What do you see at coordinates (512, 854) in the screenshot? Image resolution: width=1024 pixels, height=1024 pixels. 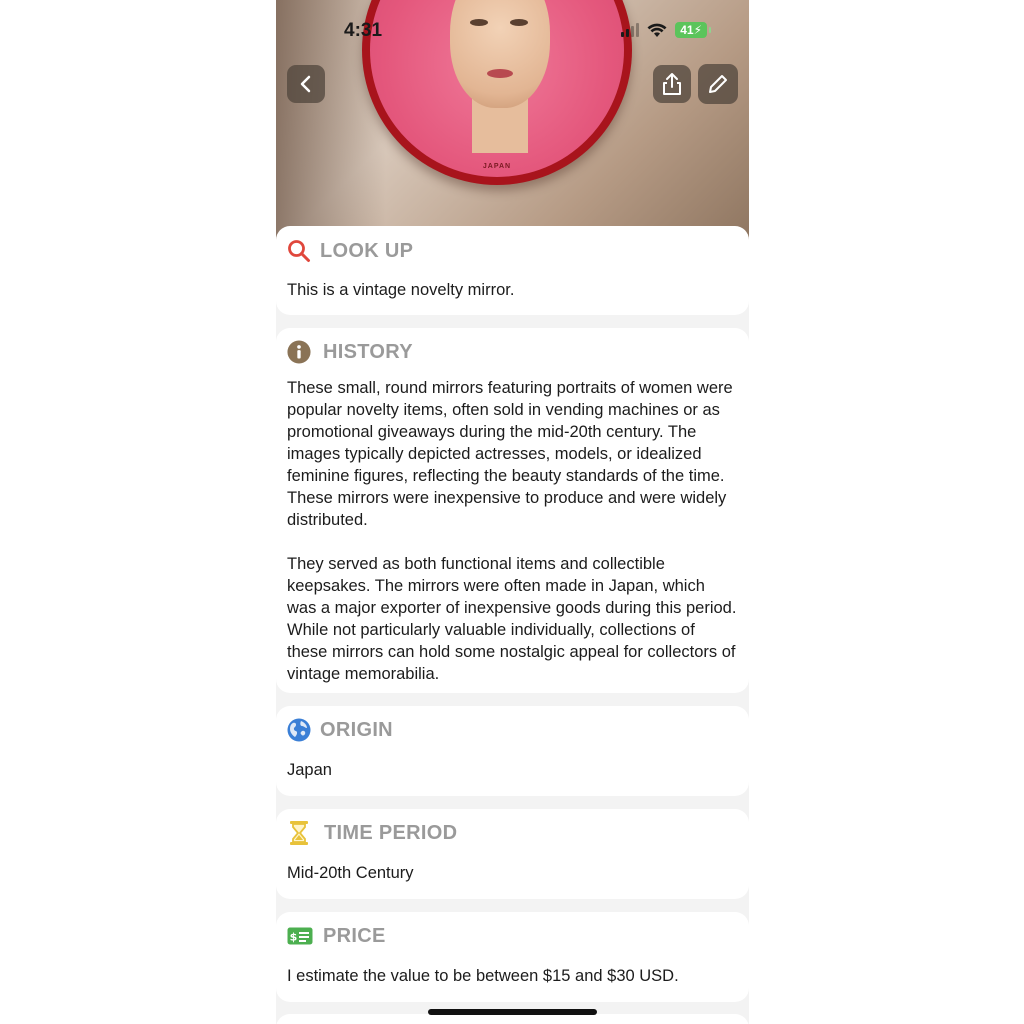 I see `time-period-card: TIME PERIOD Mid-20th Century` at bounding box center [512, 854].